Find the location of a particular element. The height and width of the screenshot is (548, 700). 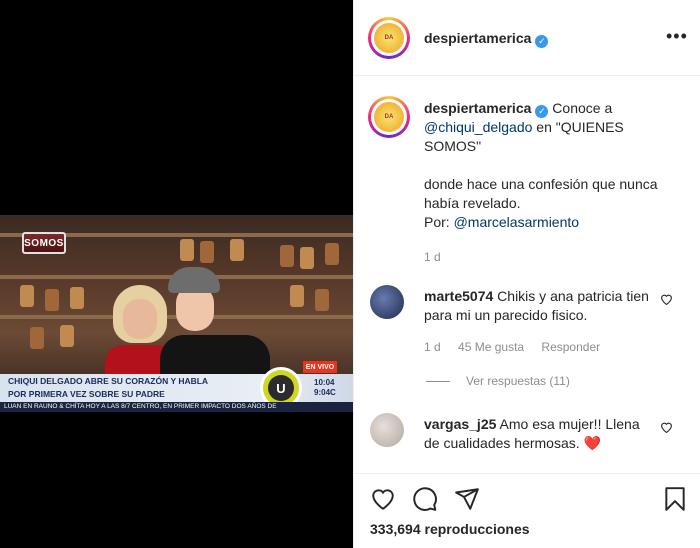

view-count: 333,694 reproducciones is located at coordinates (450, 529).